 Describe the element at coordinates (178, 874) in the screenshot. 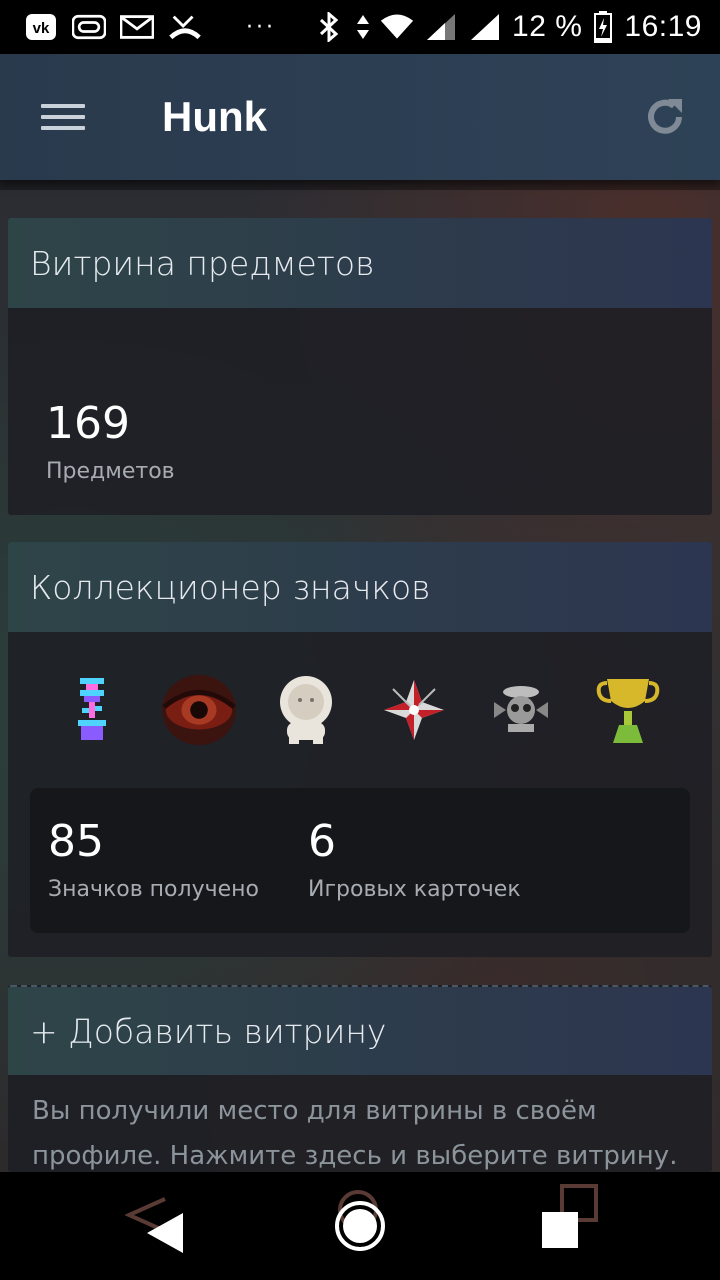

I see `badges-earned-stat: 85 Значков получено` at that location.